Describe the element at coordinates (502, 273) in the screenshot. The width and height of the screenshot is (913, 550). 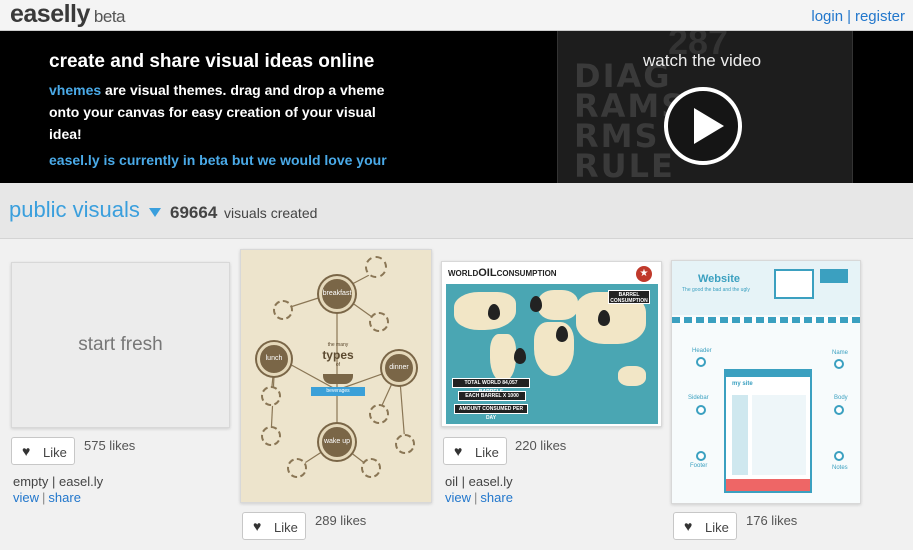
I see `oil-title: WORLDOILCONSUMPTION` at that location.